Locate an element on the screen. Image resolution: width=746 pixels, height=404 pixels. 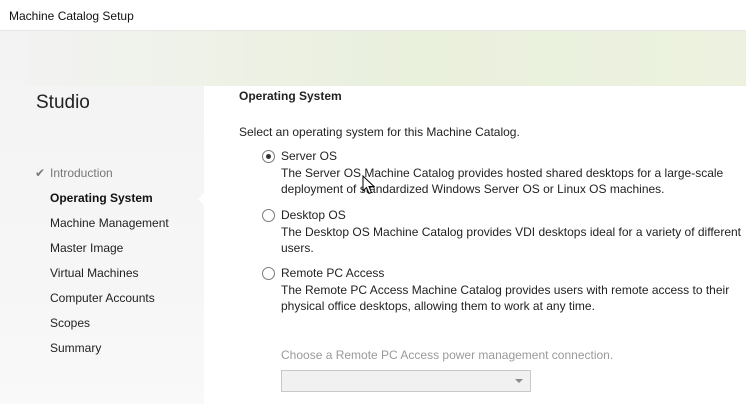
step-summary: Summary is located at coordinates (102, 352).